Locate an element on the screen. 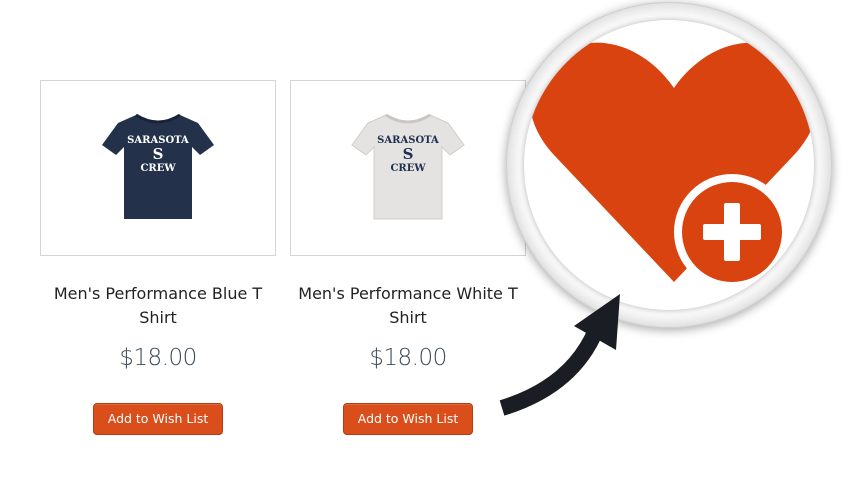  product-name: Men's Performance Blue T Shirt is located at coordinates (158, 306).